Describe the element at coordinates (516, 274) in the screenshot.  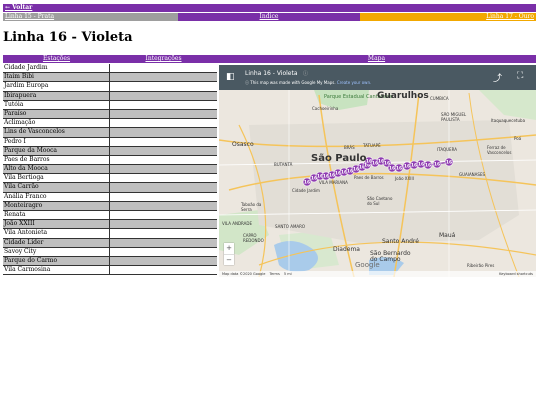
I see `keyboard-shortcuts-link: Keyboard shortcuts` at that location.